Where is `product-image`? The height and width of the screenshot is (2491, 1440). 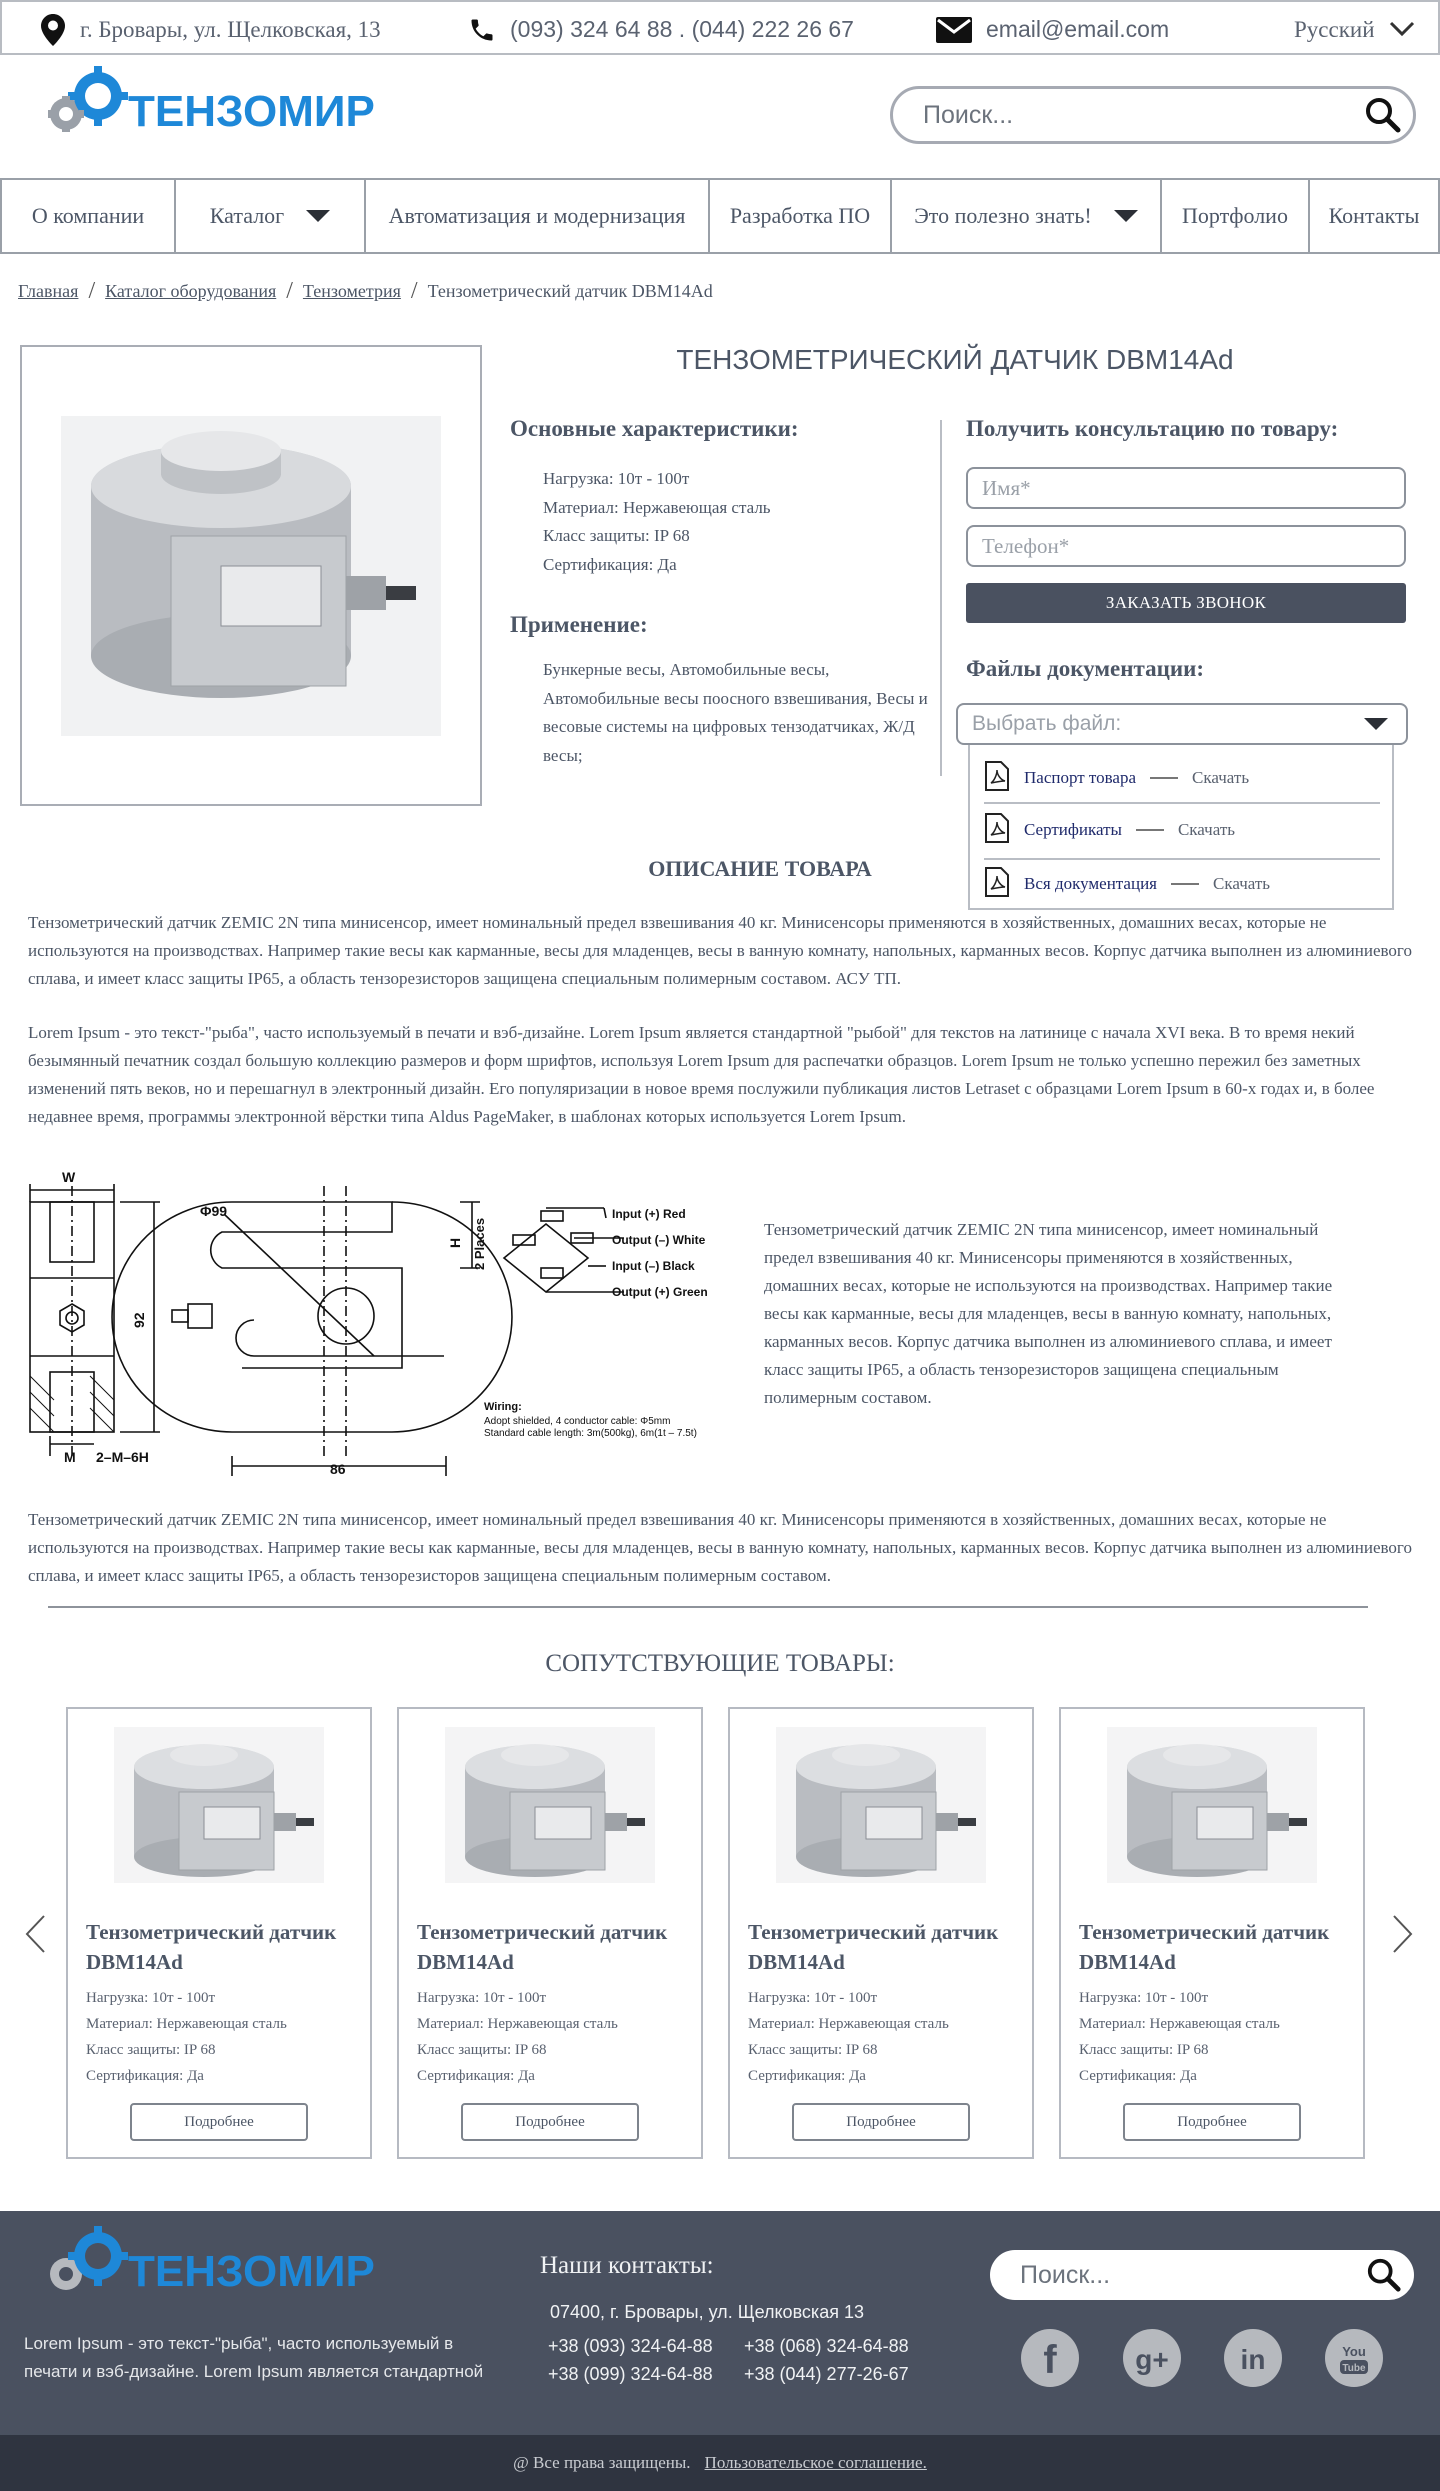
product-image is located at coordinates (251, 575).